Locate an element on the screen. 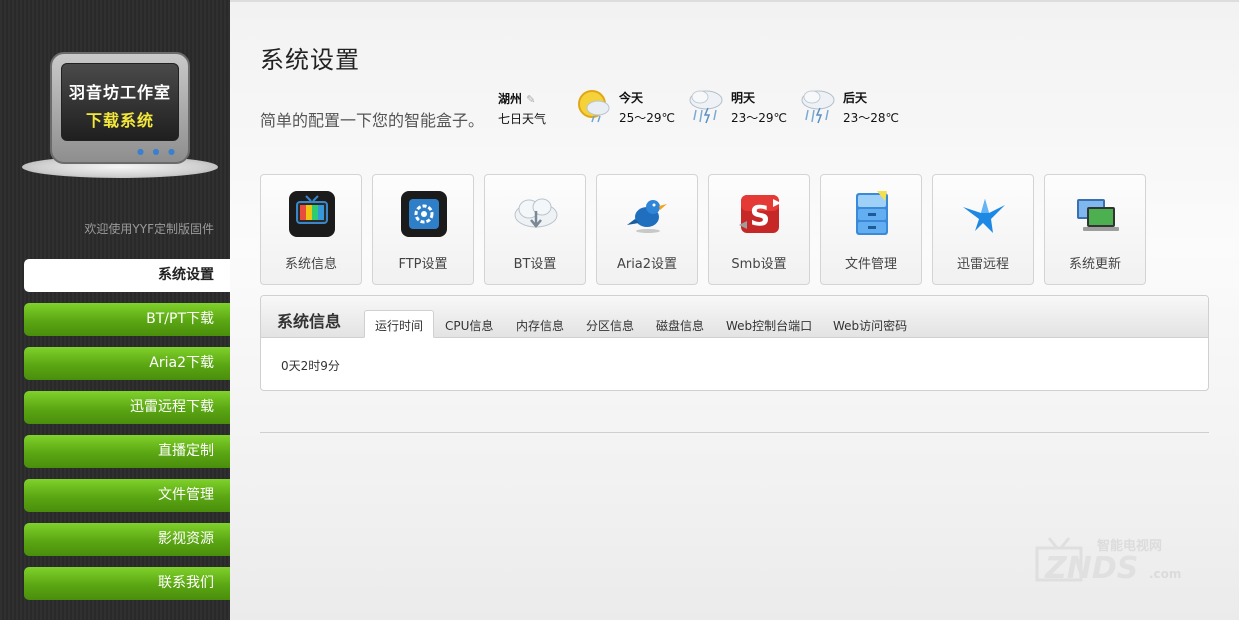 The width and height of the screenshot is (1239, 620). weather-day-name: 今天 is located at coordinates (631, 98).